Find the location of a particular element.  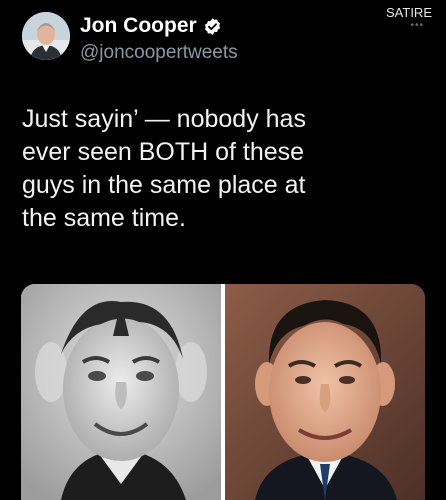

verified-badge-icon is located at coordinates (212, 26).